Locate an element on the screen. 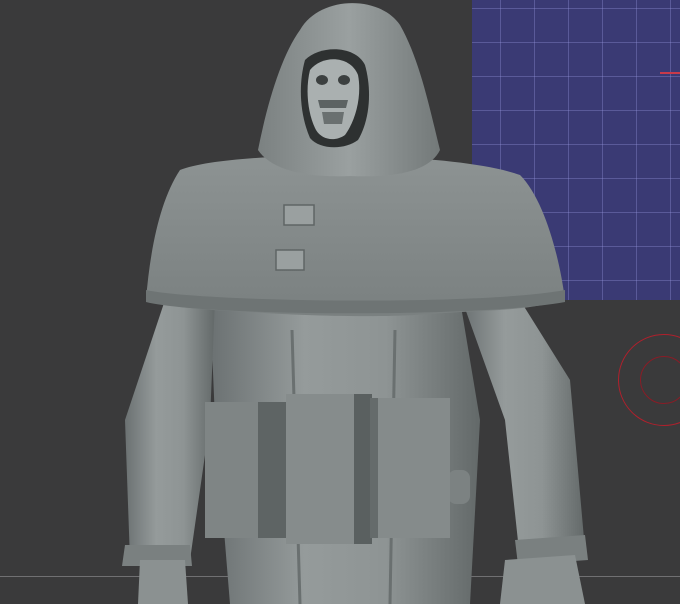  left-arm is located at coordinates (168, 452).